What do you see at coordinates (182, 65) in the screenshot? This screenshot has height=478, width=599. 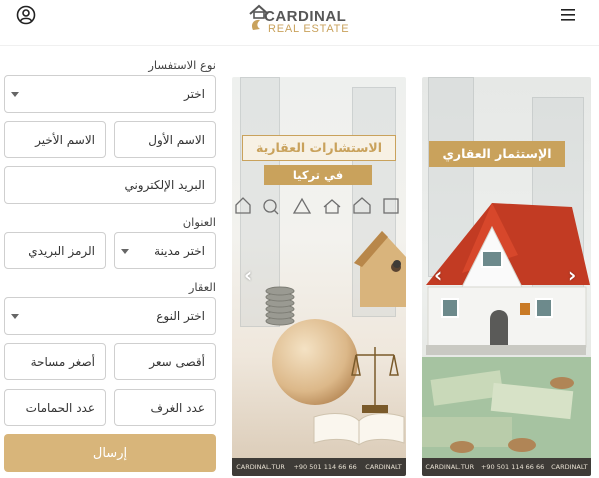 I see `inquiry-type-label: نوع الاستفسار` at bounding box center [182, 65].